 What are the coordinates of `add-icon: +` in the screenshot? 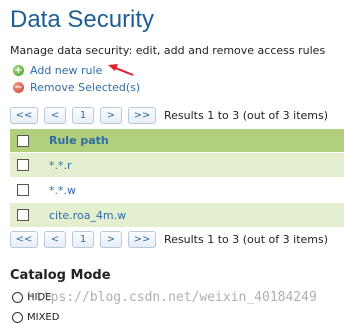 It's located at (18, 70).